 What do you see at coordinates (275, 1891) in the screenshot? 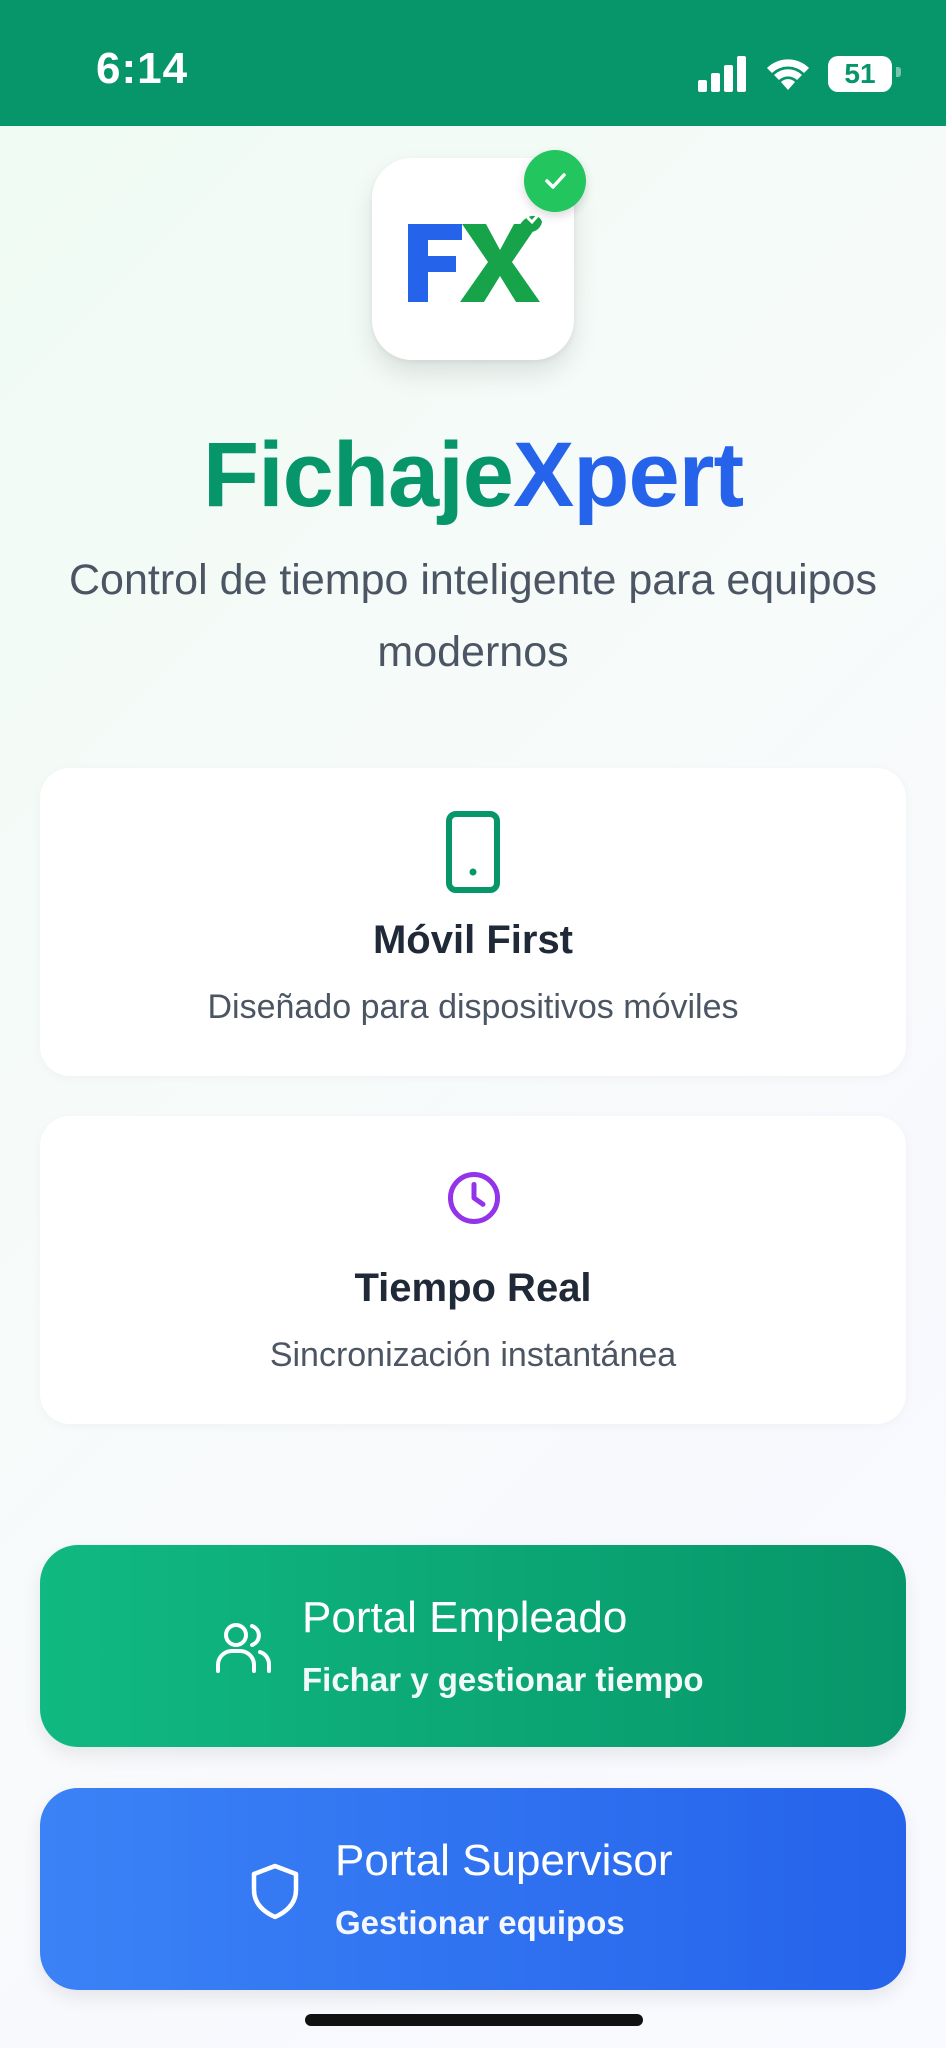
I see `shield-icon` at bounding box center [275, 1891].